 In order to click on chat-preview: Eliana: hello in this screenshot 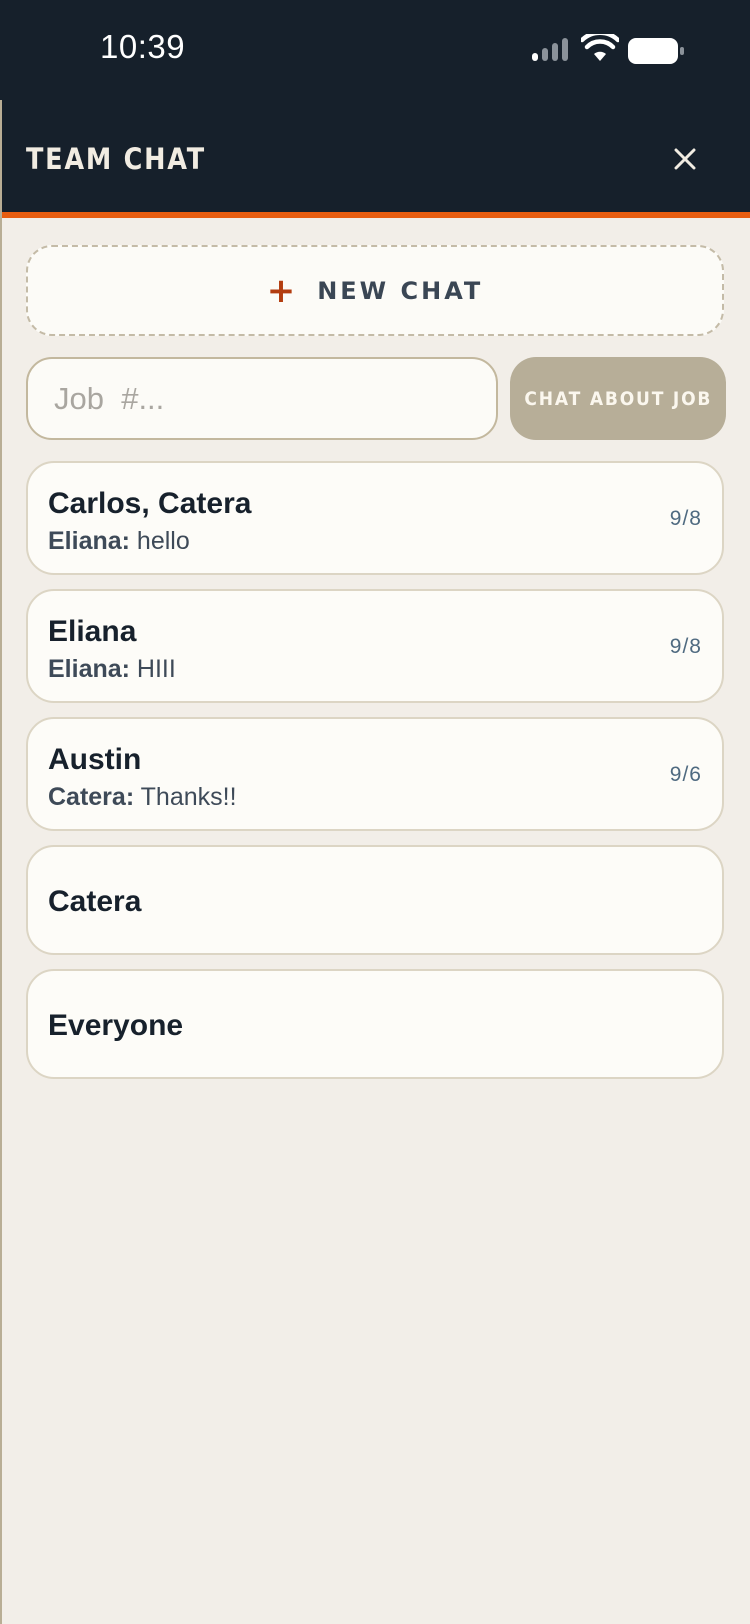, I will do `click(119, 541)`.